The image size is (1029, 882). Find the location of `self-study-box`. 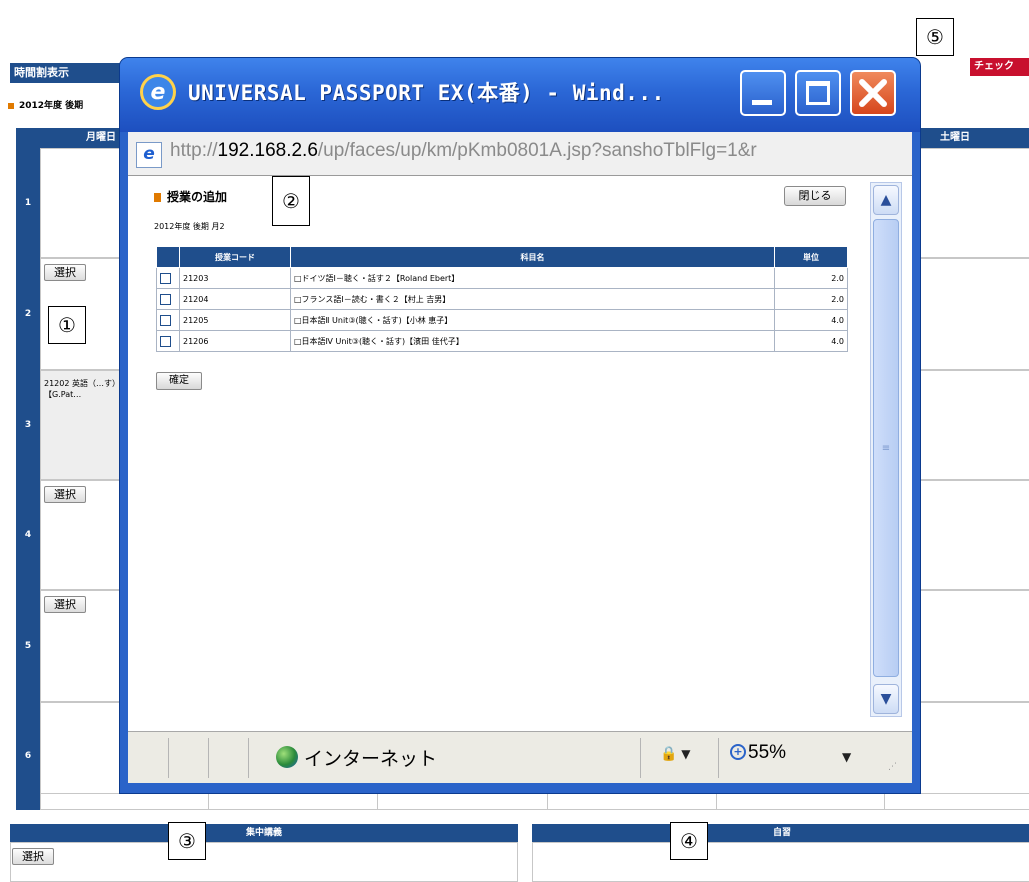

self-study-box is located at coordinates (780, 862).